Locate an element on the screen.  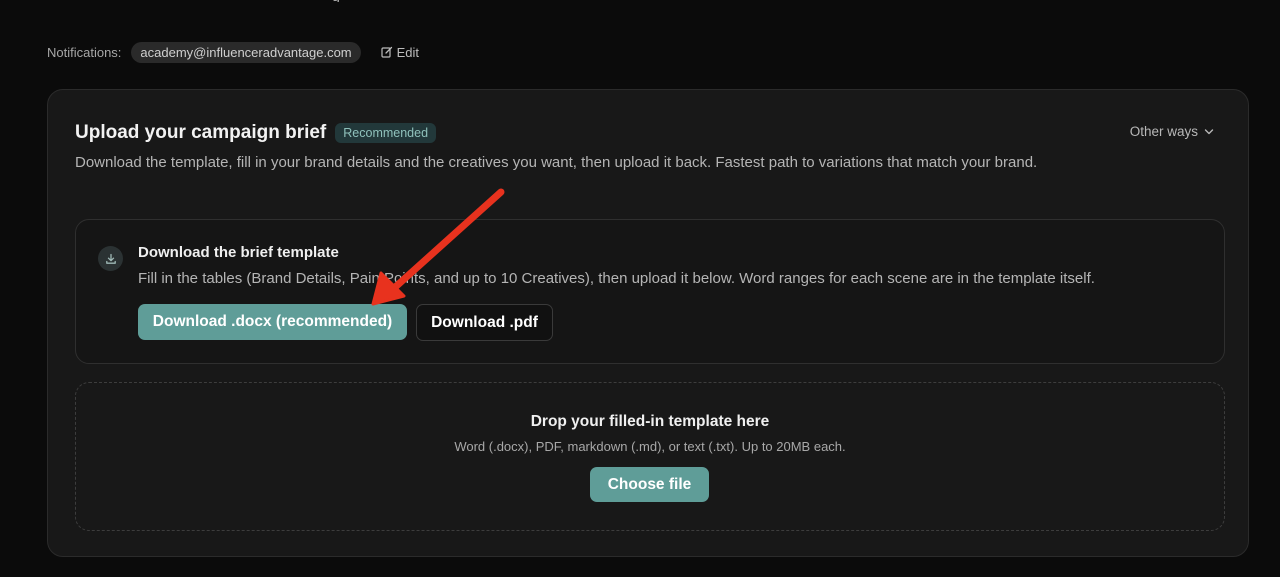
chevron-down-icon is located at coordinates (1209, 131).